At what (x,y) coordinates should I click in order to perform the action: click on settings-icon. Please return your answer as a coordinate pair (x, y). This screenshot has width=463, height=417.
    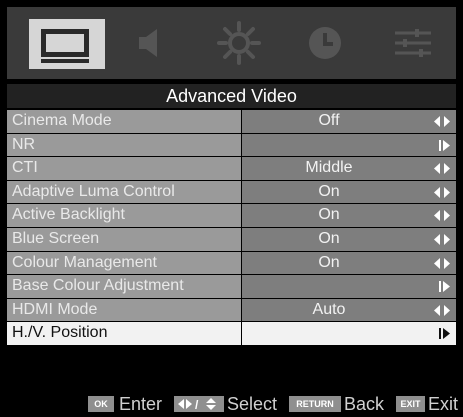
    Looking at the image, I should click on (239, 43).